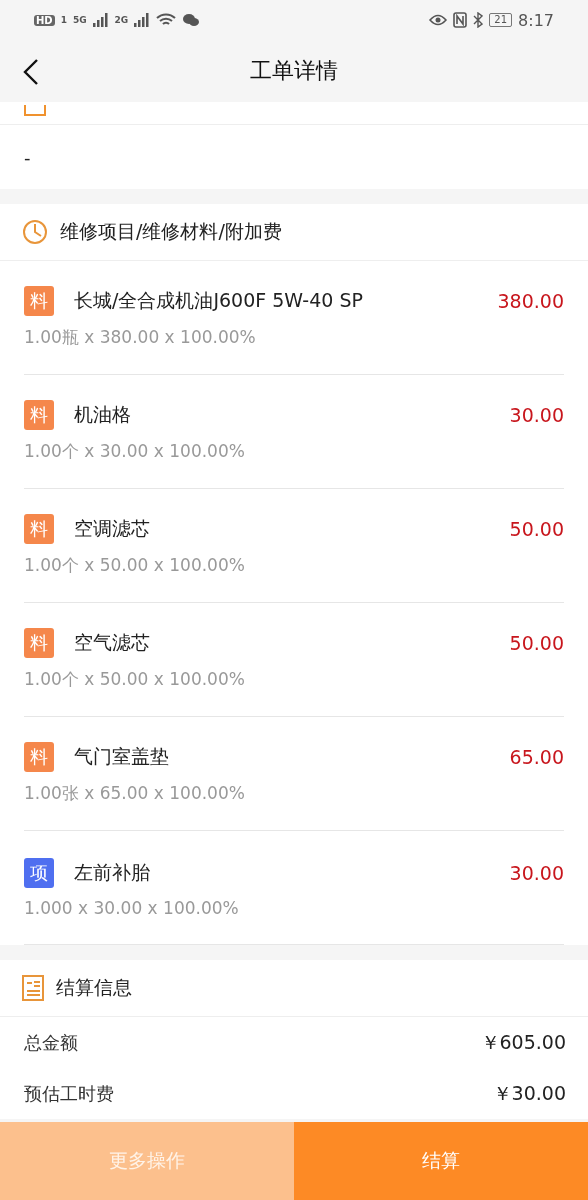  I want to click on summary-label: 总金额, so click(51, 1042).